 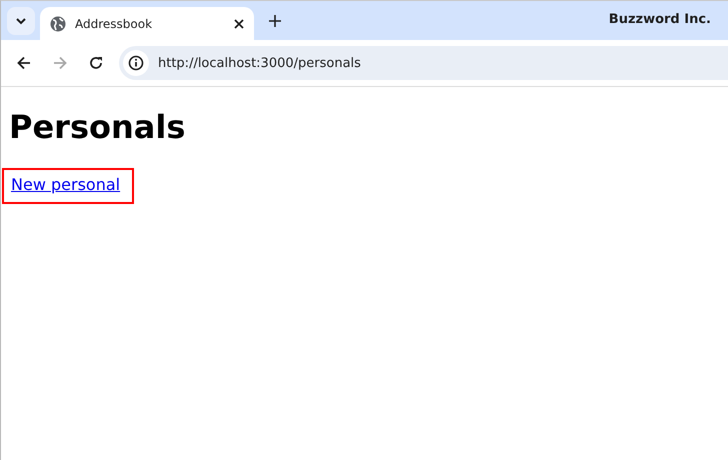 I want to click on url-text: http://localhost:3000/personals, so click(x=259, y=63).